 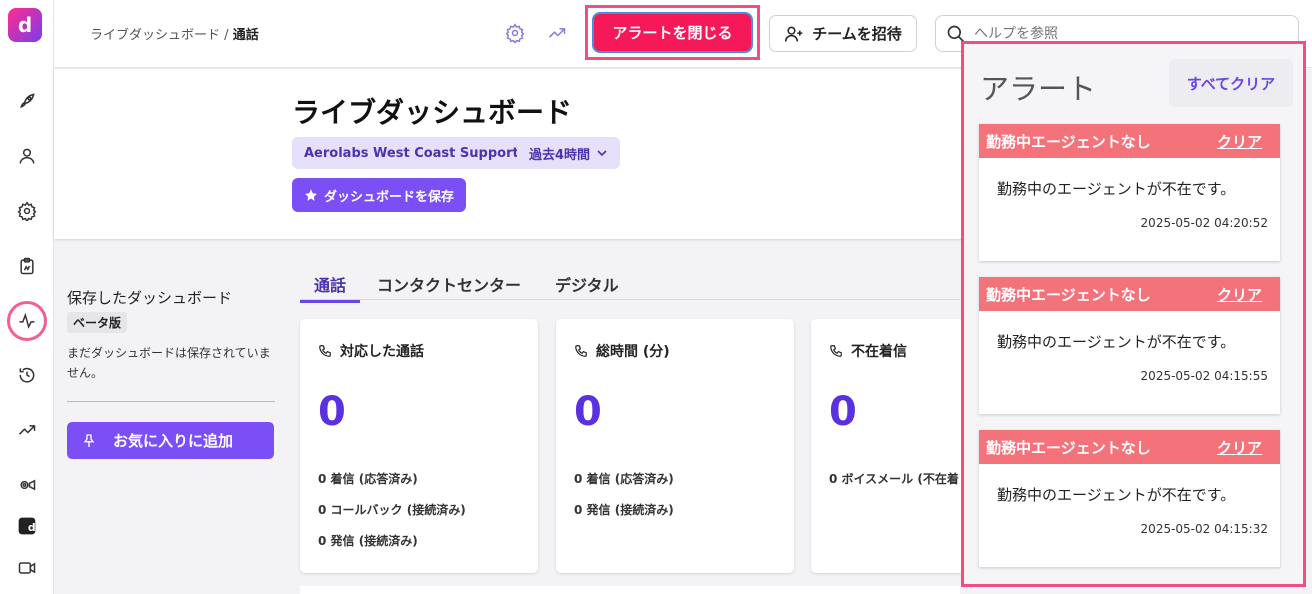 What do you see at coordinates (557, 33) in the screenshot?
I see `trend-icon` at bounding box center [557, 33].